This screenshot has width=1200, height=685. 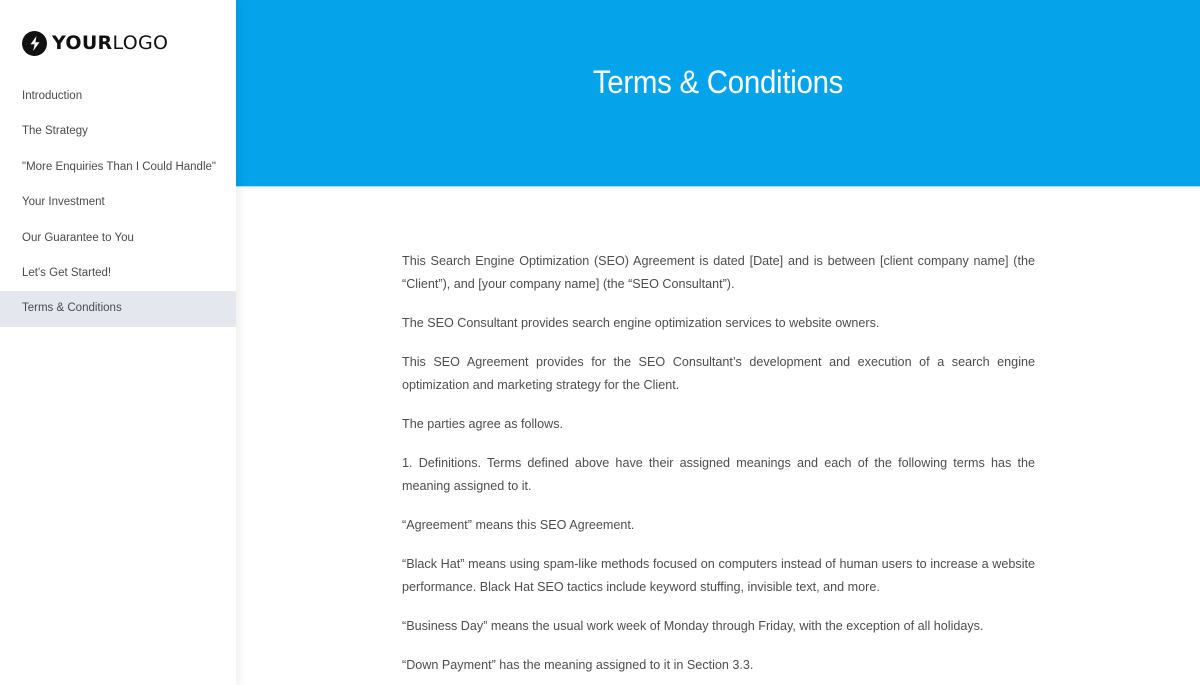 I want to click on sidebar-item-terms-conditions: Terms & Conditions, so click(x=118, y=309).